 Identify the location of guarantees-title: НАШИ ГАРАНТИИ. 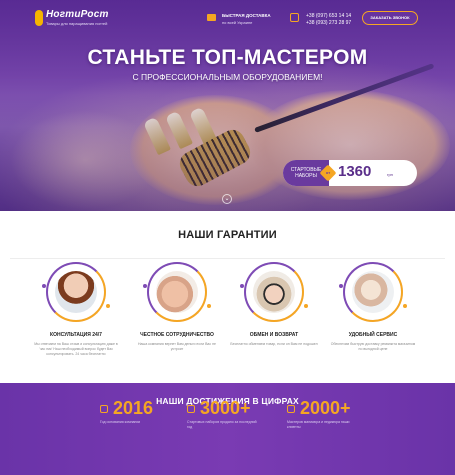
(227, 235).